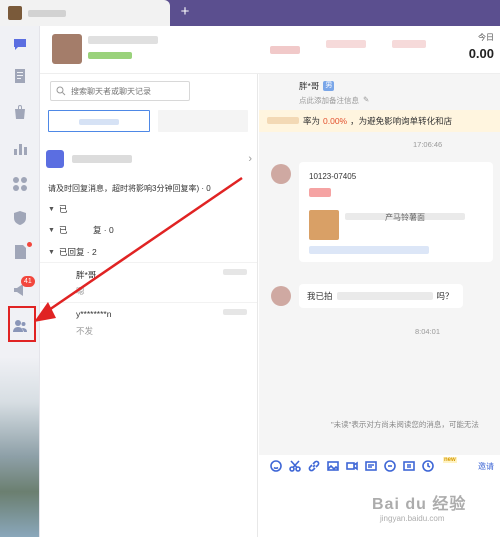 The image size is (500, 537). Describe the element at coordinates (203, 121) in the screenshot. I see `filter-secondary` at that location.